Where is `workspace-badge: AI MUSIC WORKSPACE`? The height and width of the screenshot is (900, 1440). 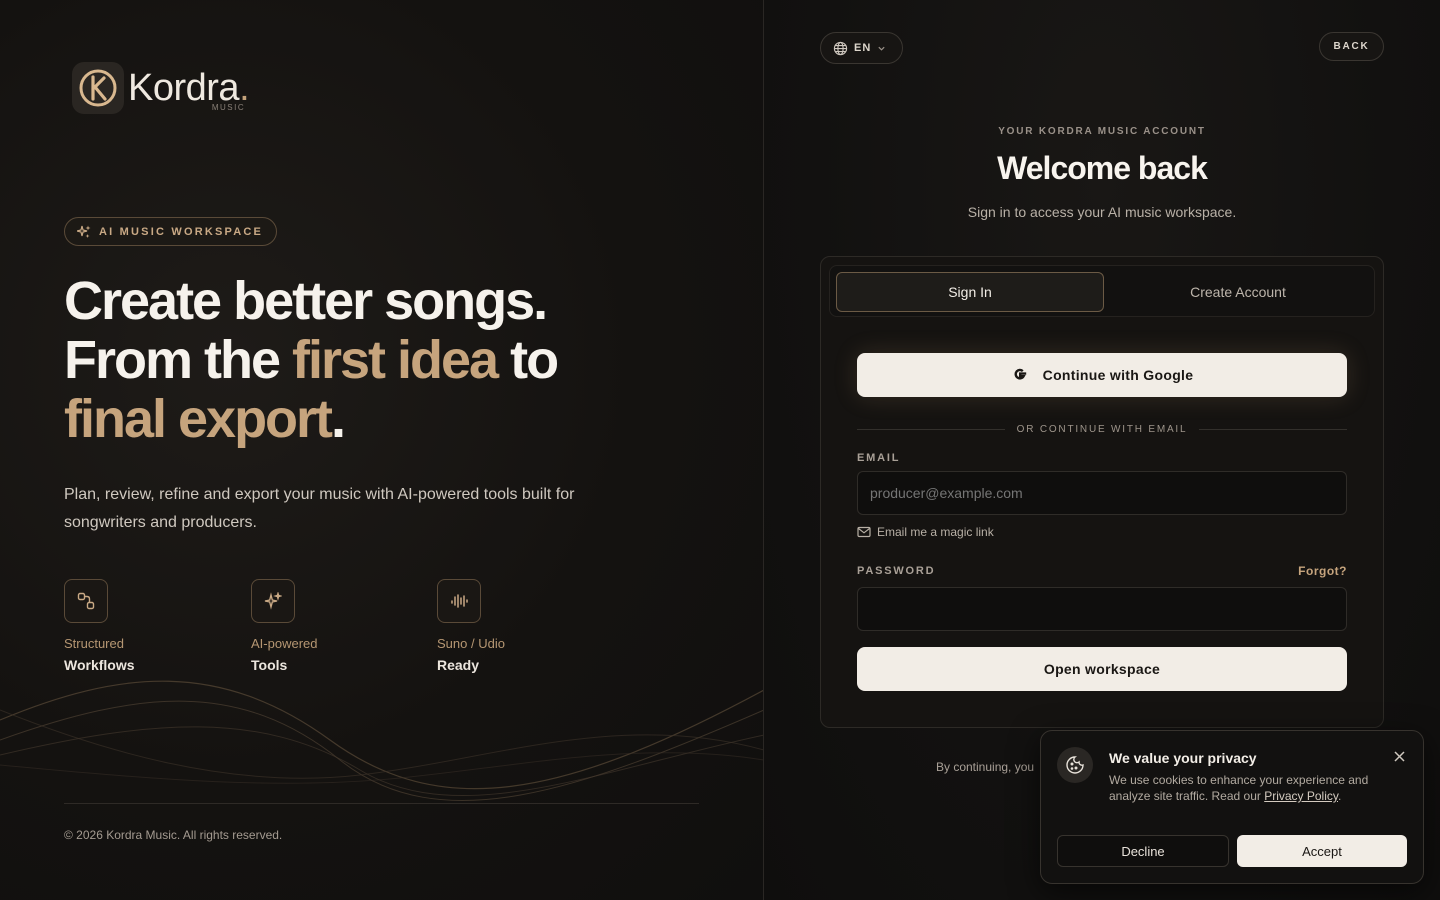
workspace-badge: AI MUSIC WORKSPACE is located at coordinates (171, 231).